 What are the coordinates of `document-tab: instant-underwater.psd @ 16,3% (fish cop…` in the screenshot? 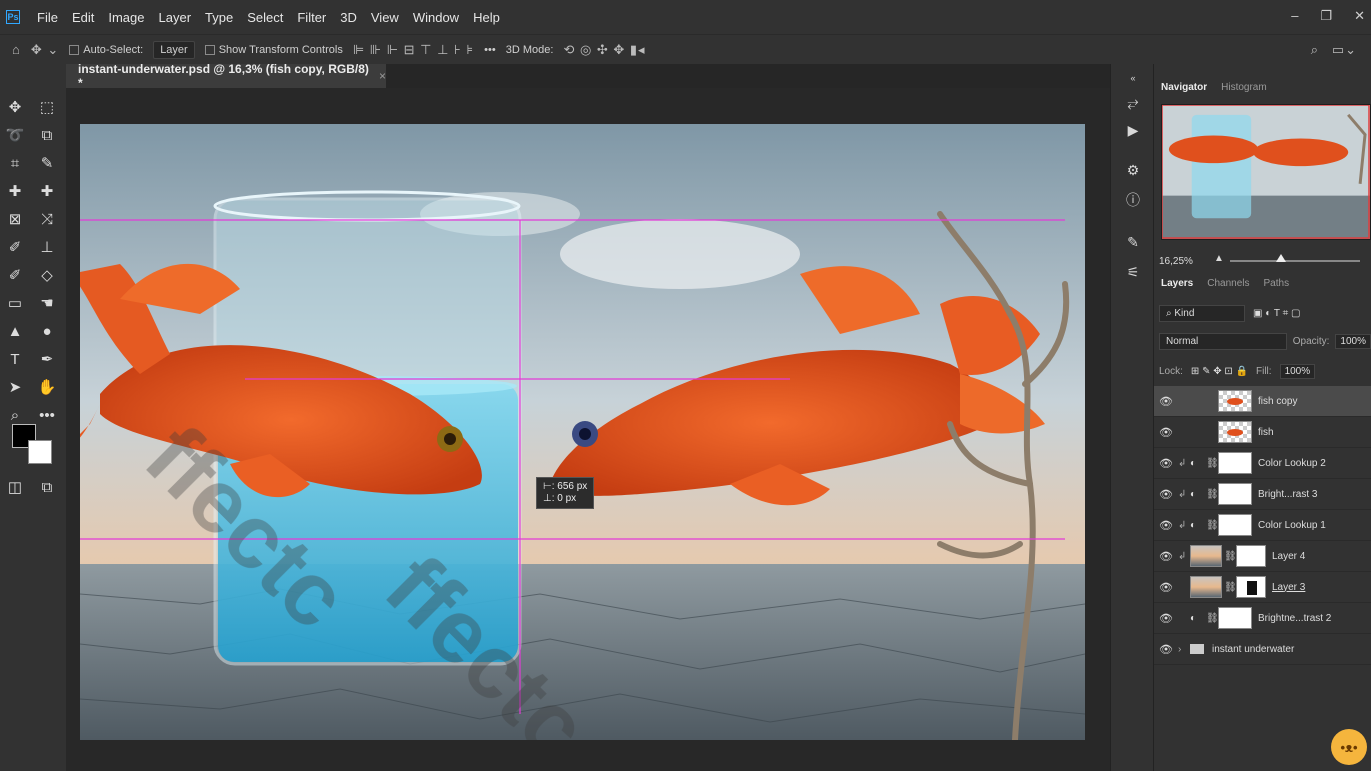 It's located at (226, 76).